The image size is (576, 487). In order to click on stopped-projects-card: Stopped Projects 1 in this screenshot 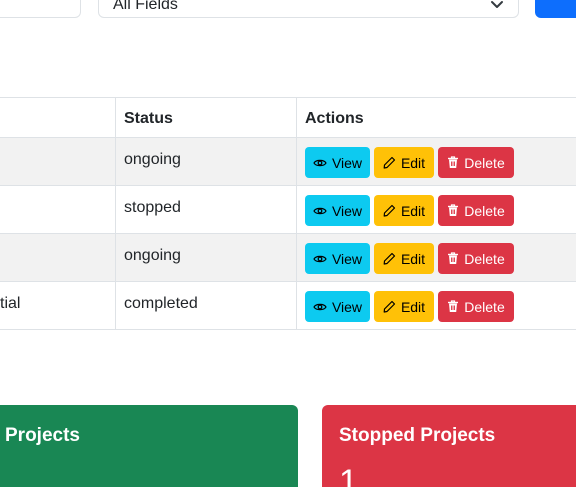, I will do `click(449, 446)`.